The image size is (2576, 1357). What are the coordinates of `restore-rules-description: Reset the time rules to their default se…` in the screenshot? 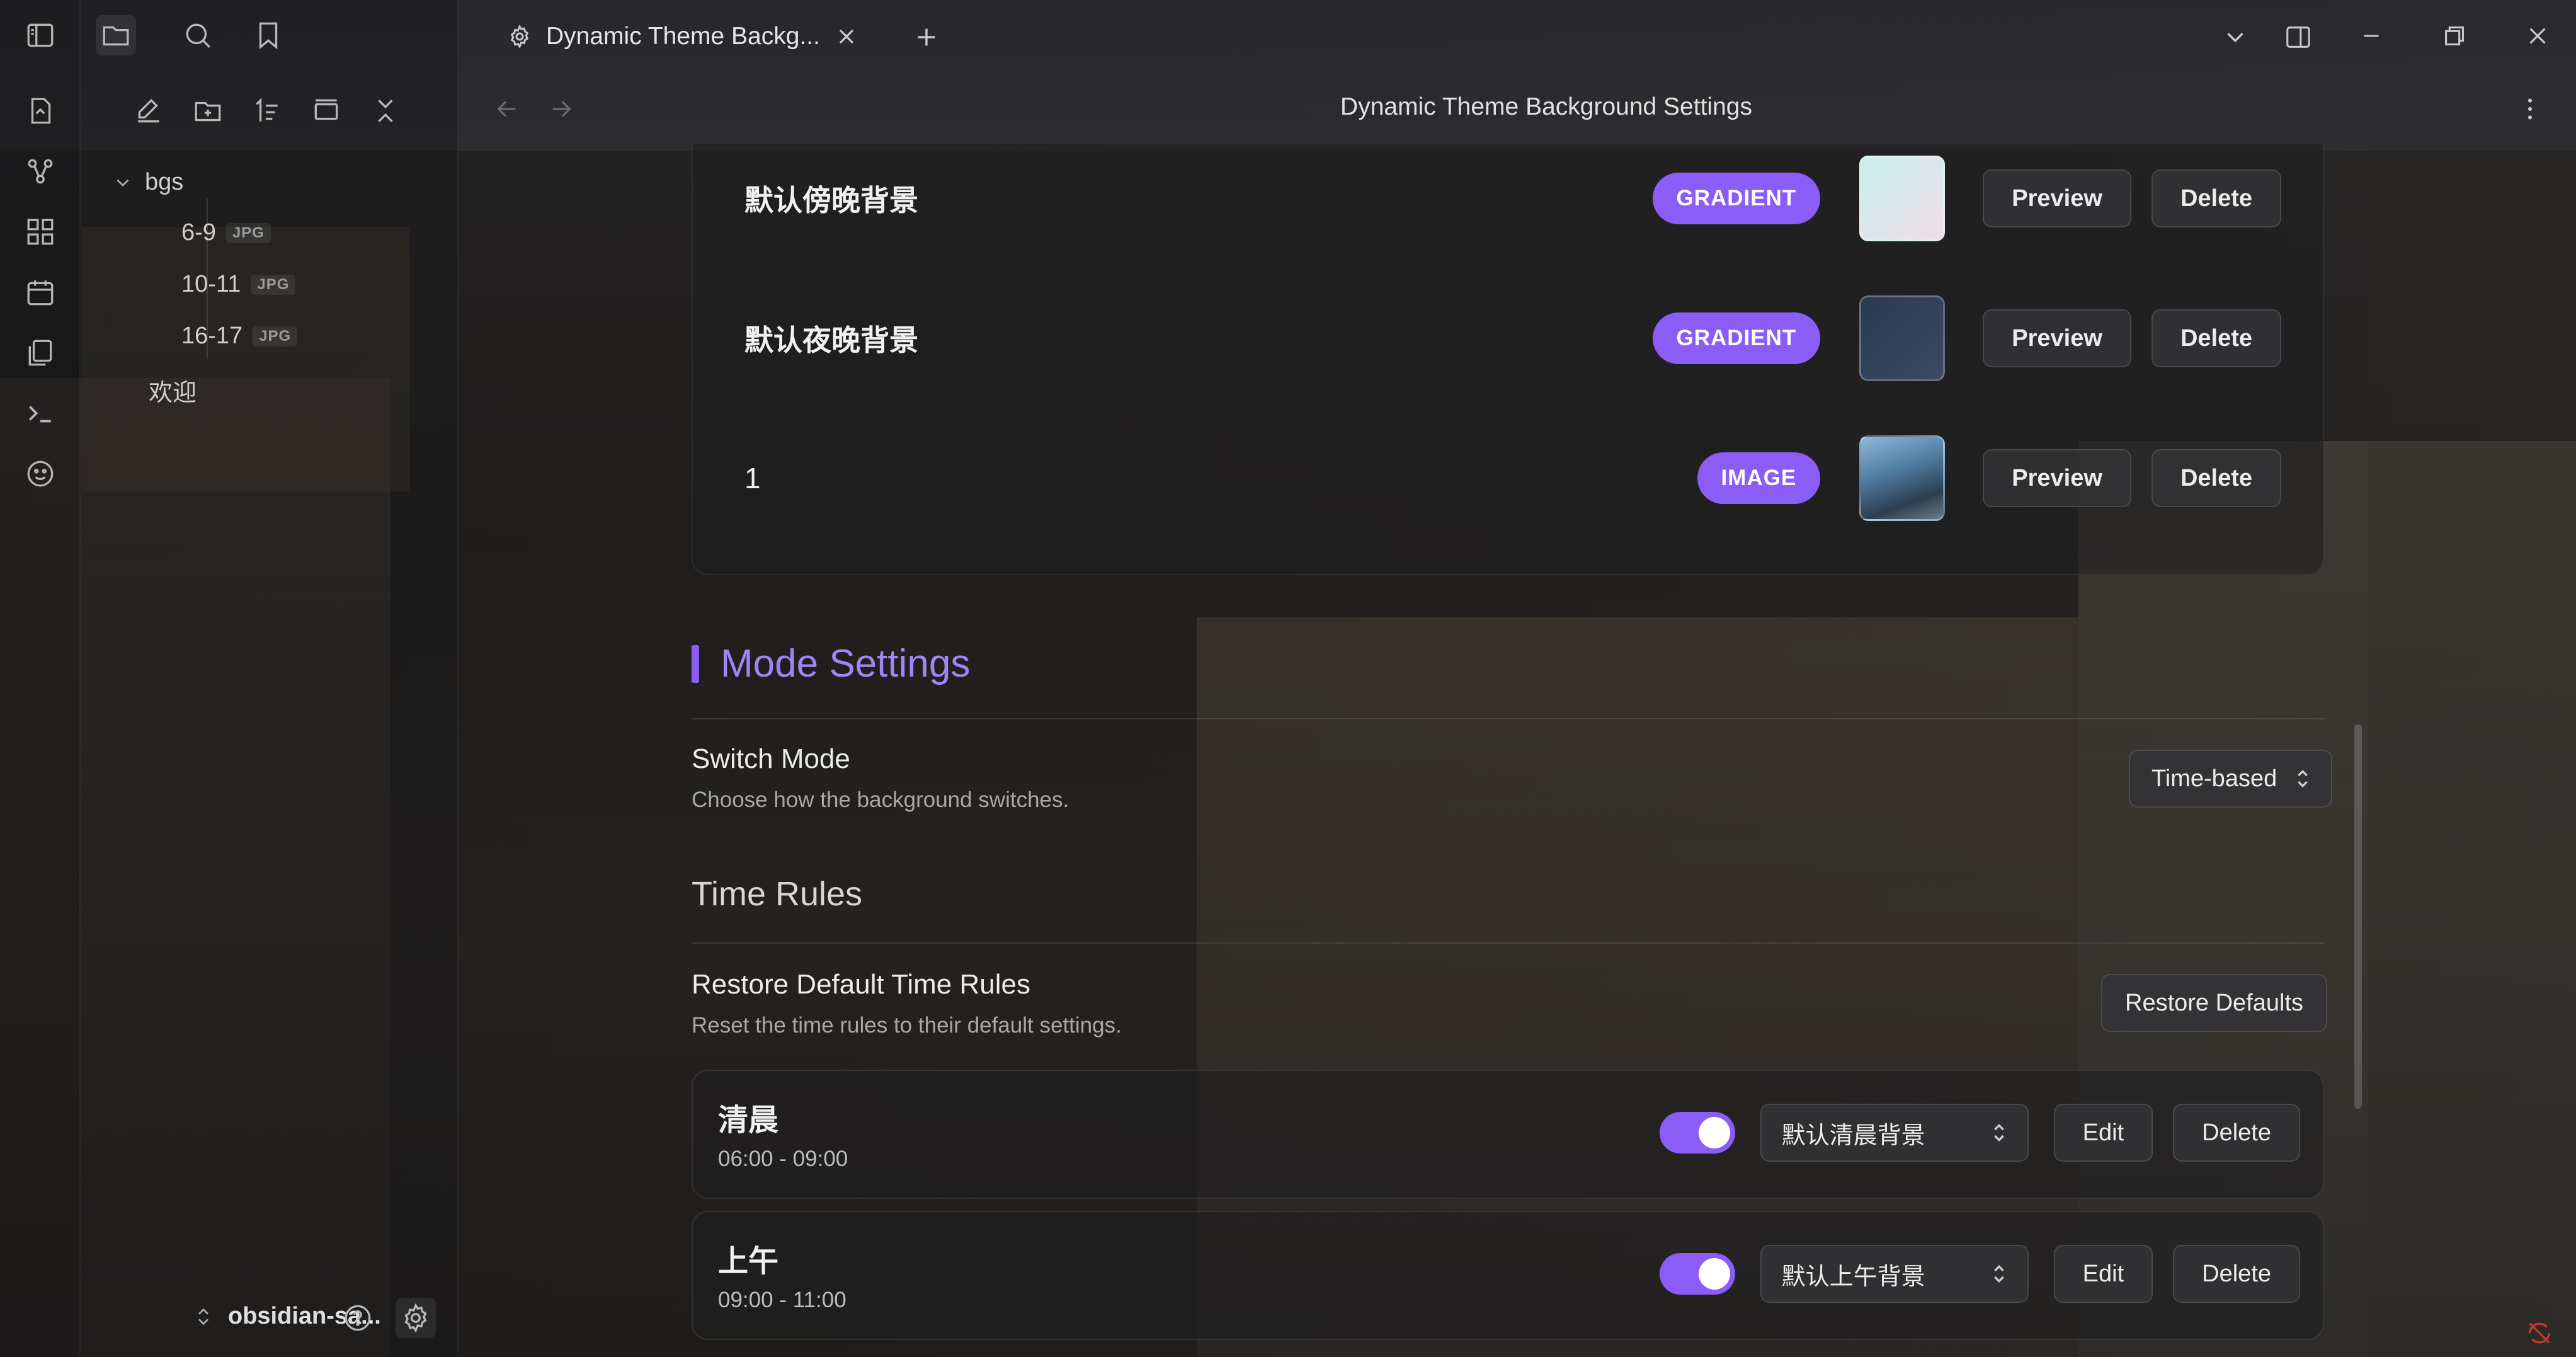 It's located at (907, 1025).